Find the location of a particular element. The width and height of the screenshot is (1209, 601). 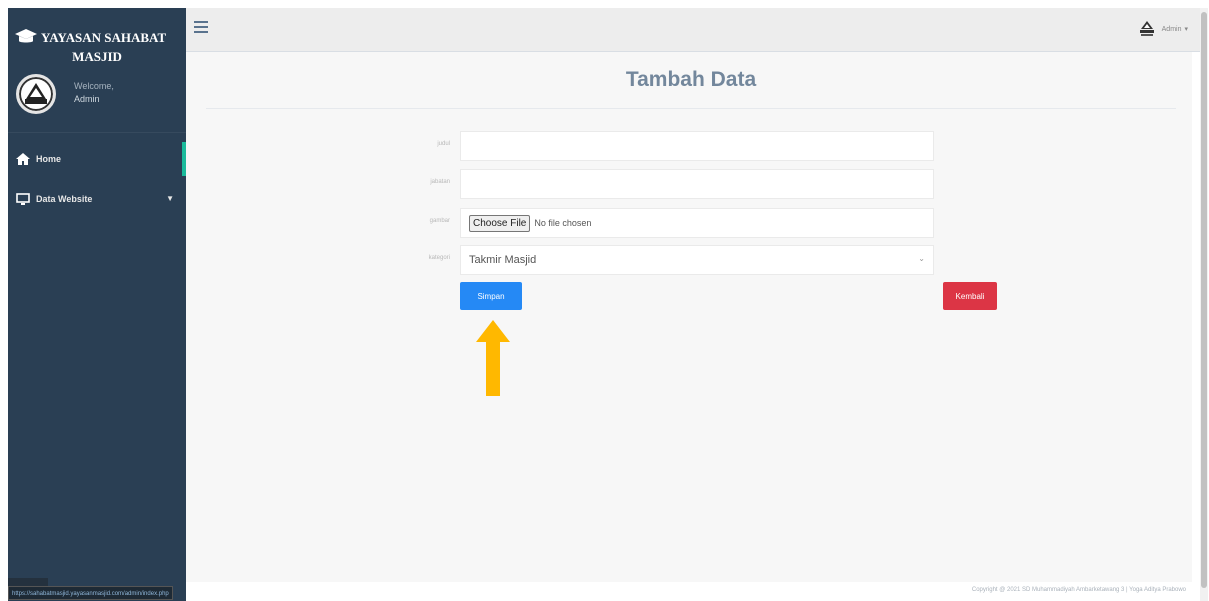

field-label: jabatan is located at coordinates (440, 182).